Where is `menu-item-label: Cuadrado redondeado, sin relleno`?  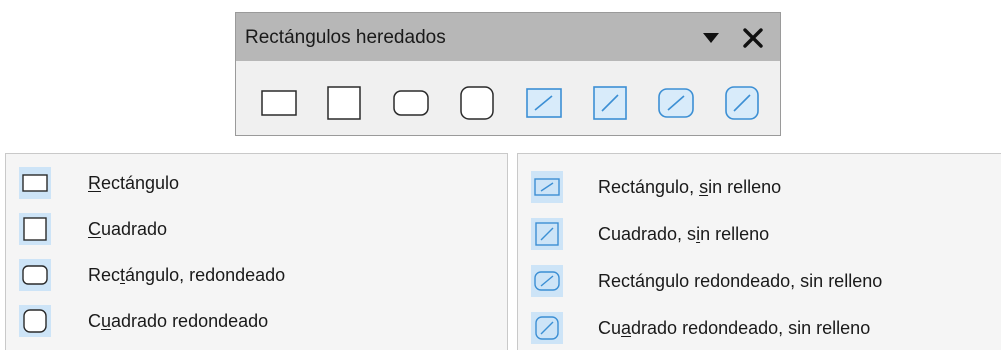 menu-item-label: Cuadrado redondeado, sin relleno is located at coordinates (734, 328).